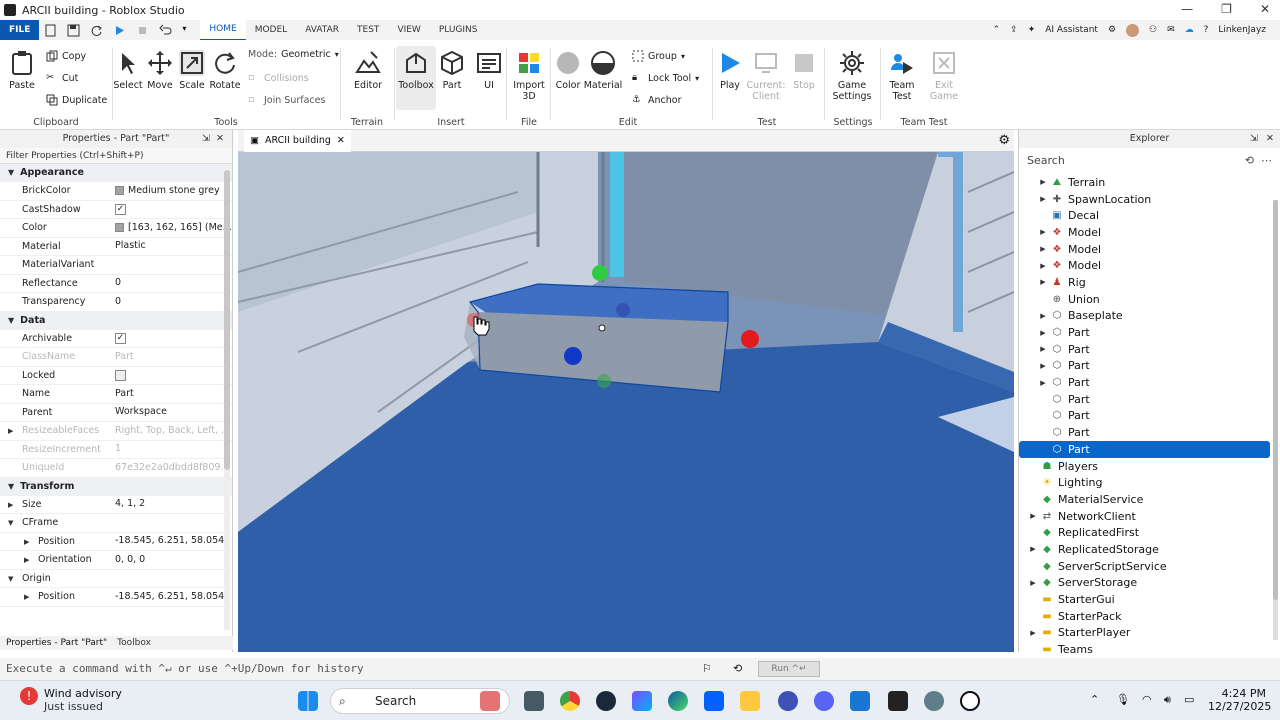  What do you see at coordinates (1149, 182) in the screenshot?
I see `explorer-item-terrain: ▶ ⛰ Terrain` at bounding box center [1149, 182].